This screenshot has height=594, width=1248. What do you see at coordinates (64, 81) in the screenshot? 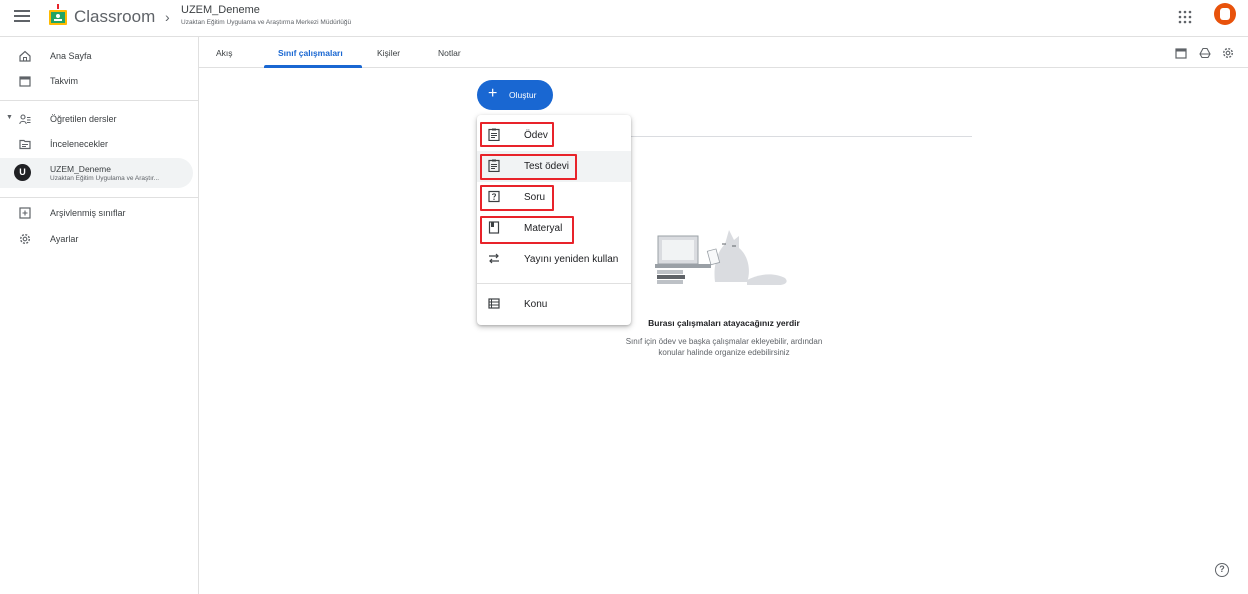
I see `sidebar-item-label: Takvim` at bounding box center [64, 81].